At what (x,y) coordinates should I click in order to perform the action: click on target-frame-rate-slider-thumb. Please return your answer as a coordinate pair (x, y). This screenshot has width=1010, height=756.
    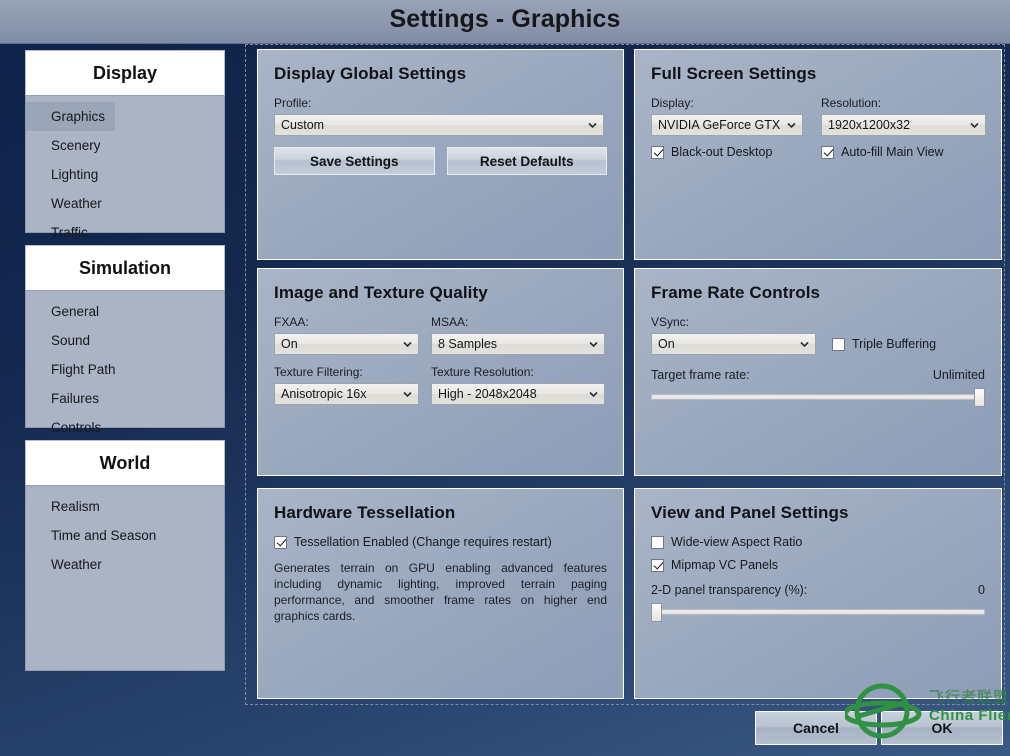
    Looking at the image, I should click on (979, 397).